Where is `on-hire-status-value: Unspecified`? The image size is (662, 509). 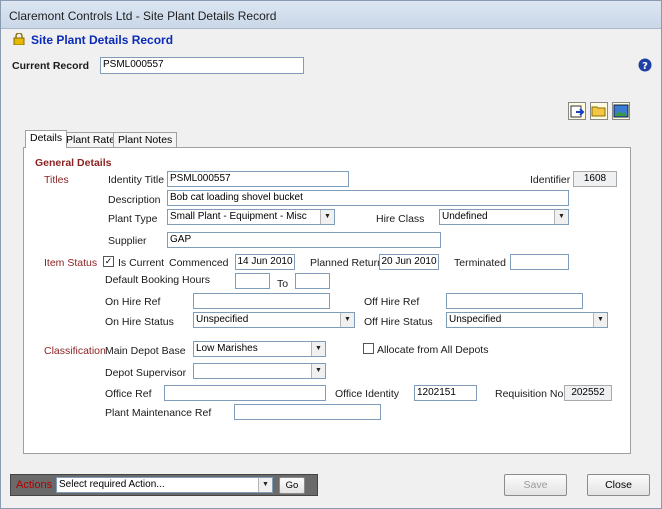
on-hire-status-value: Unspecified is located at coordinates (222, 319).